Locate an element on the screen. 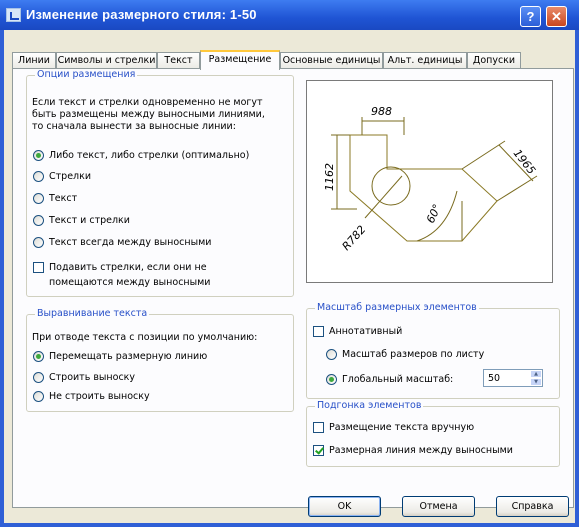 This screenshot has width=579, height=527. fine-tuning-legend: Подгонка элементов is located at coordinates (369, 405).